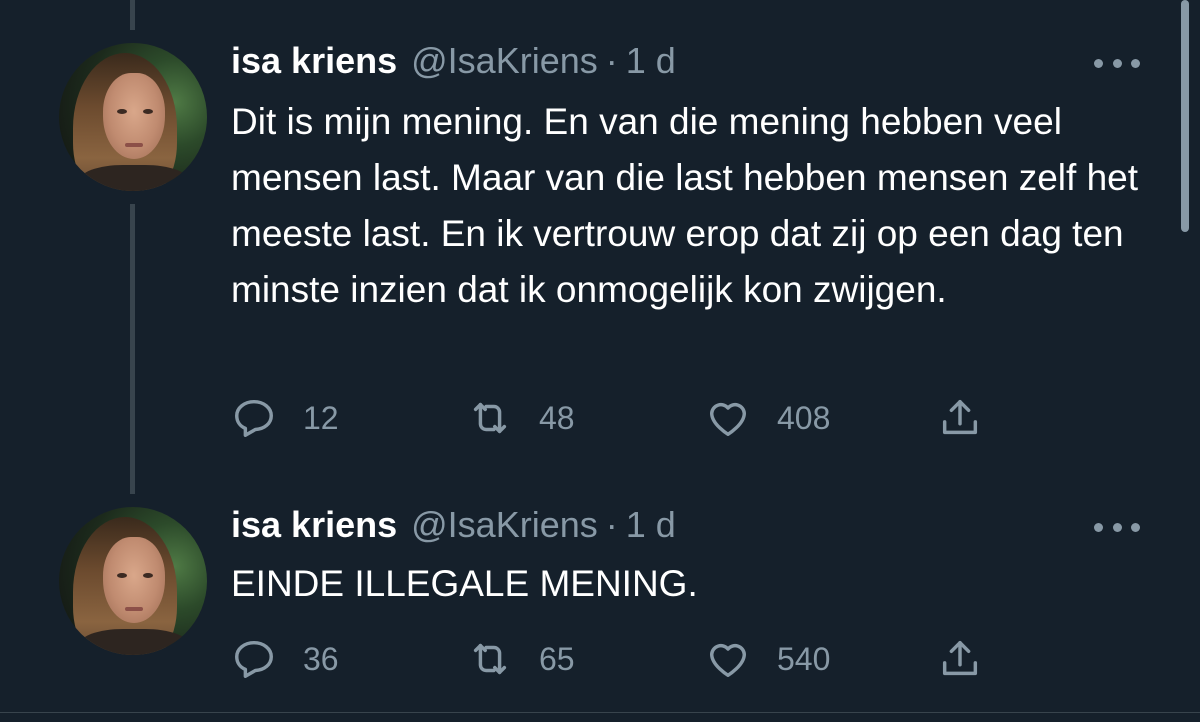  I want to click on retweet-count: 48, so click(557, 417).